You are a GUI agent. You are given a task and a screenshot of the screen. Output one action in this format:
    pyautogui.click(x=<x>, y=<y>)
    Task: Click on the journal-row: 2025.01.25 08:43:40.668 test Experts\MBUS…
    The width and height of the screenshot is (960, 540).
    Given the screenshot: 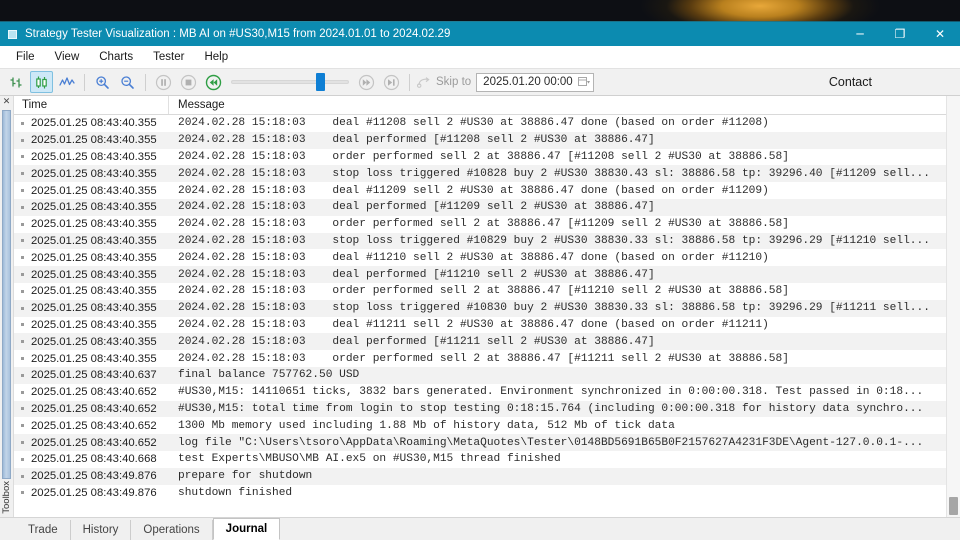 What is the action you would take?
    pyautogui.click(x=480, y=459)
    